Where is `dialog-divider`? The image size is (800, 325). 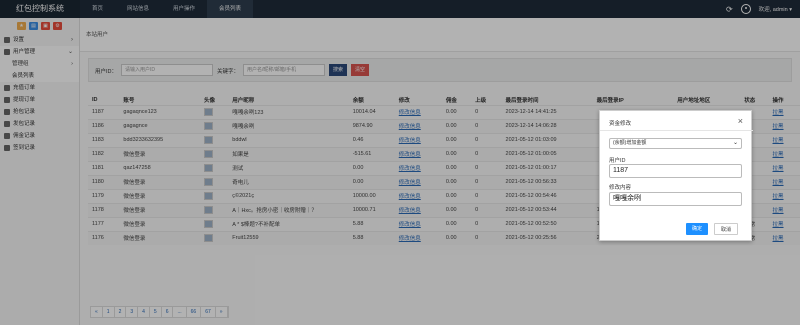
dialog-divider is located at coordinates (676, 130).